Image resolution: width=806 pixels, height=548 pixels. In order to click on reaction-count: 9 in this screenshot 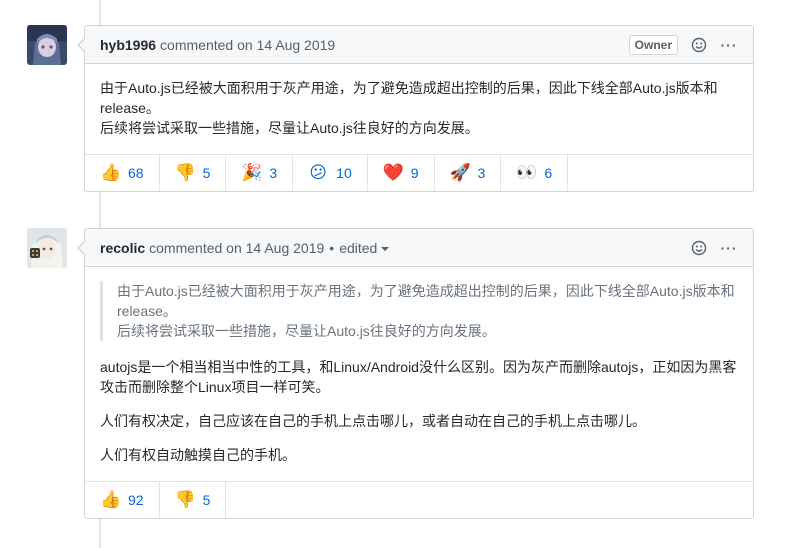, I will do `click(414, 173)`.